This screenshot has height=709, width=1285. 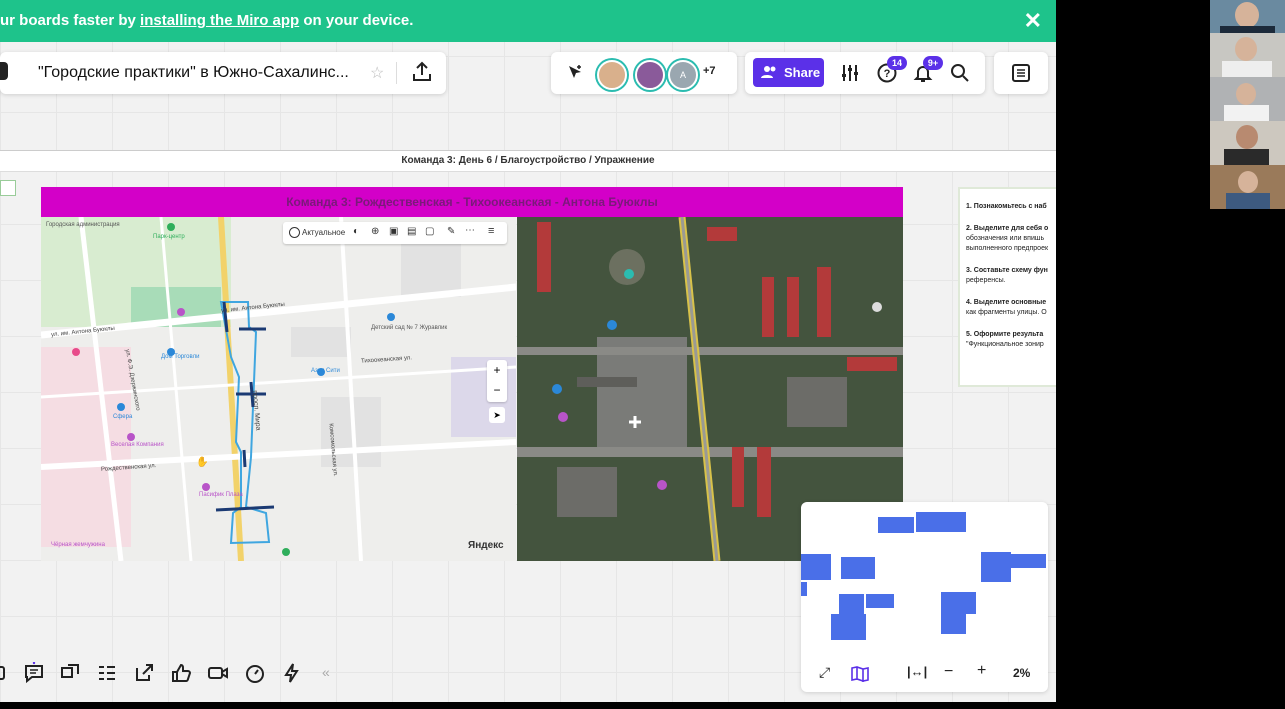 What do you see at coordinates (292, 673) in the screenshot?
I see `lightning-icon` at bounding box center [292, 673].